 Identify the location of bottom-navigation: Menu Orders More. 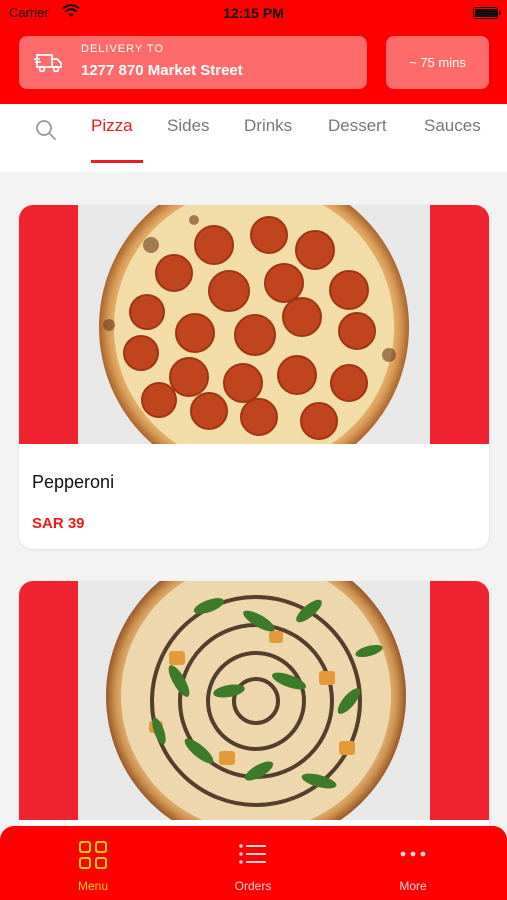
(253, 863).